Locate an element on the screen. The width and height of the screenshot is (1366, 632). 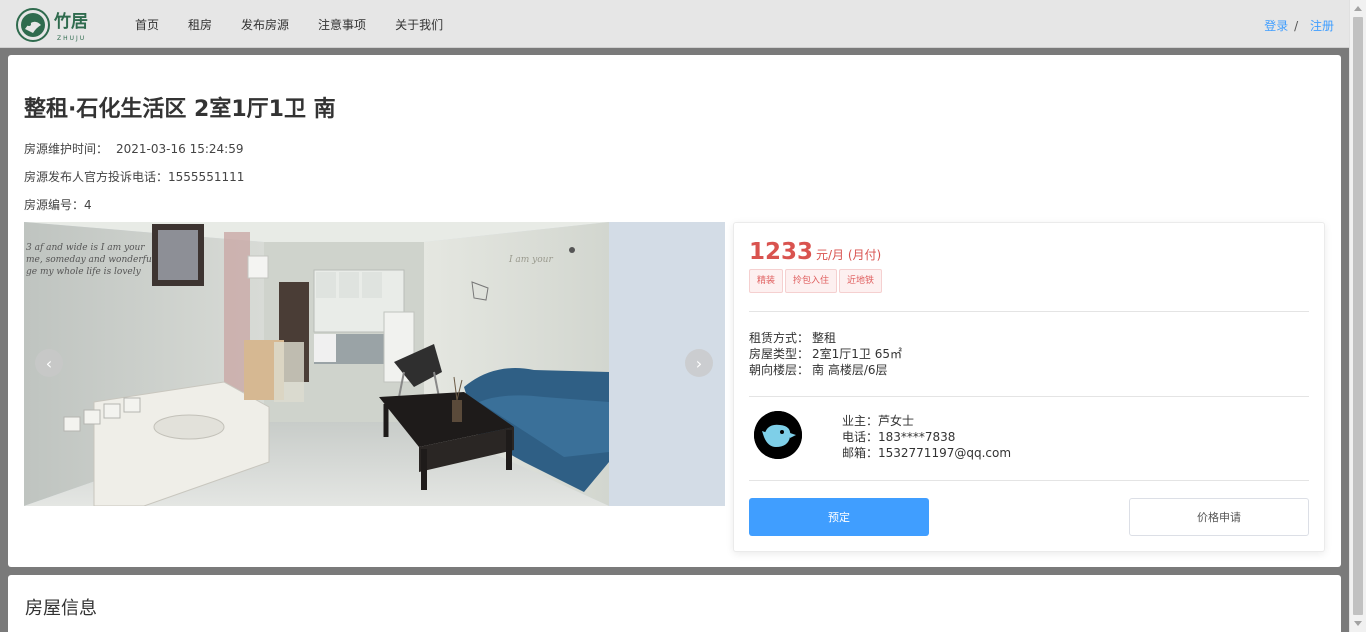
site-logo: 竹居 ZHUJU is located at coordinates (58, 25).